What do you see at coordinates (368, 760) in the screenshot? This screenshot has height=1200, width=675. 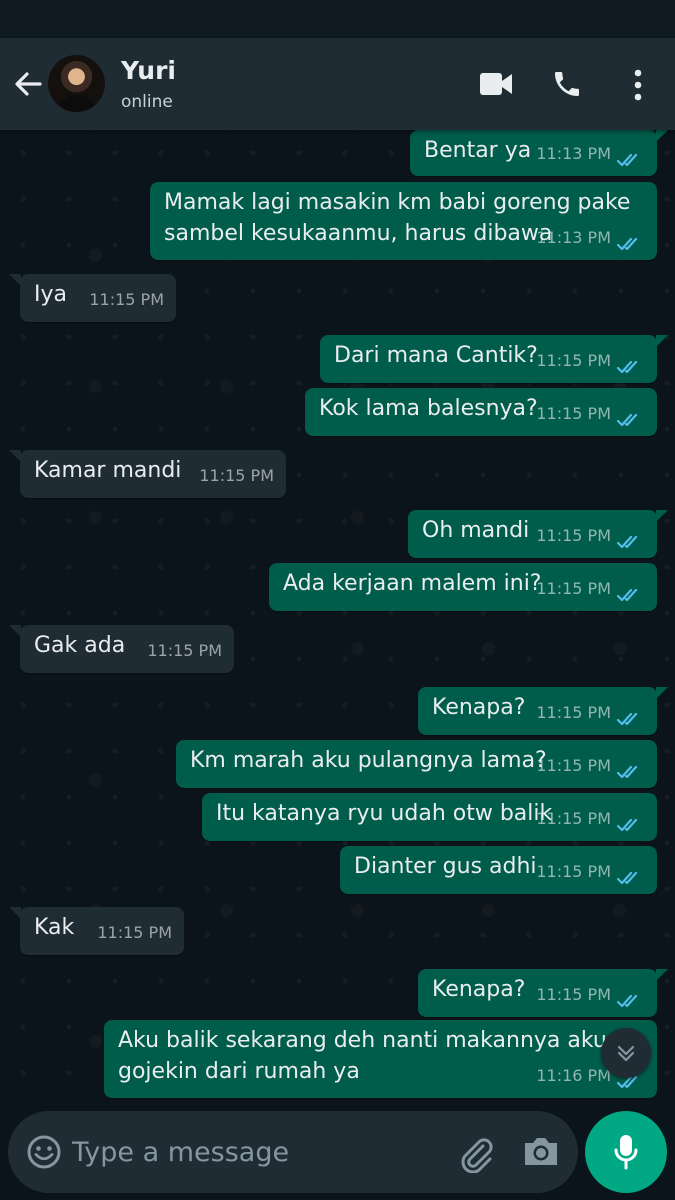 I see `message-text: Km marah aku pulangnya lama?` at bounding box center [368, 760].